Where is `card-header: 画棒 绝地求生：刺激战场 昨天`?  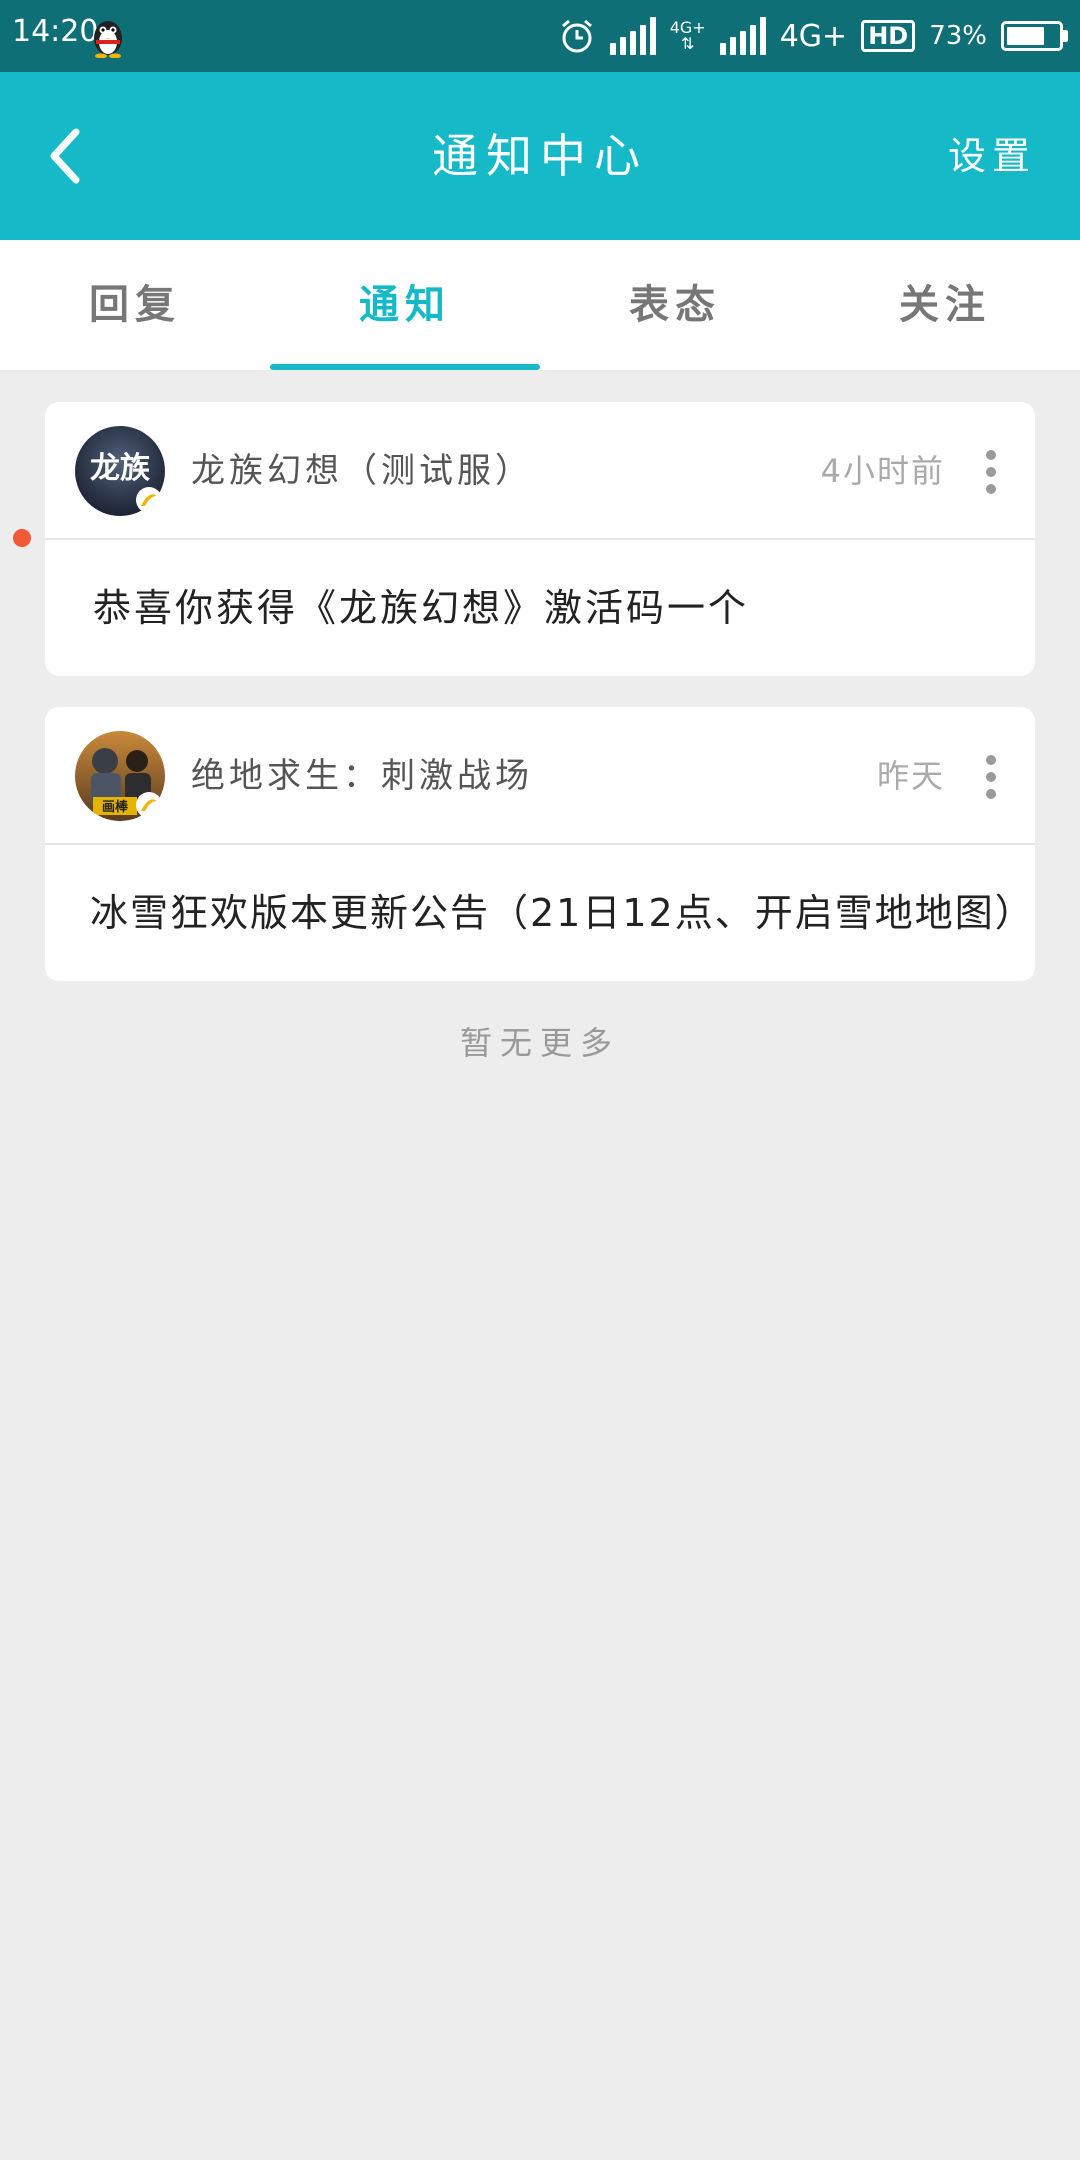
card-header: 画棒 绝地求生：刺激战场 昨天 is located at coordinates (540, 776).